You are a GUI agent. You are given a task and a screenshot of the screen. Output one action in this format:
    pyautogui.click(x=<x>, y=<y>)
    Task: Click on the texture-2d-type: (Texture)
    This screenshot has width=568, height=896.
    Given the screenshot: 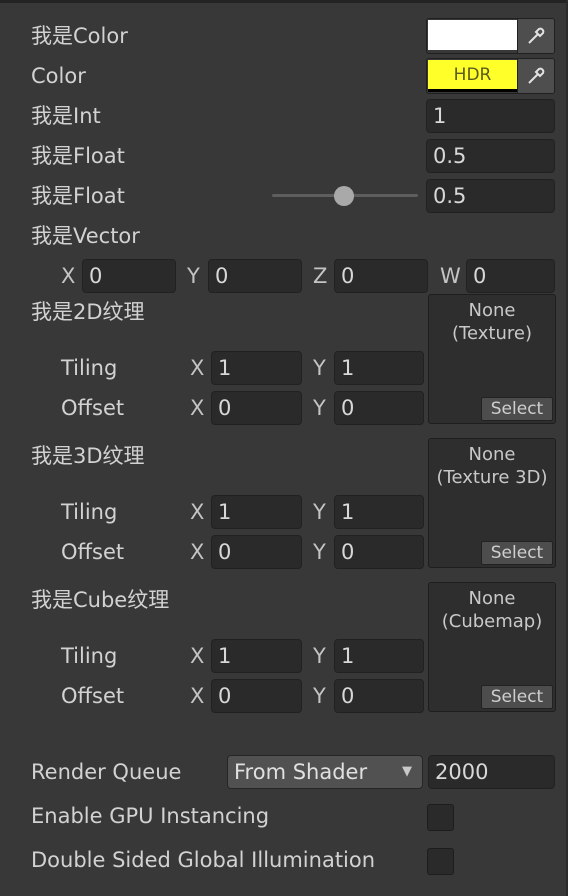 What is the action you would take?
    pyautogui.click(x=492, y=333)
    